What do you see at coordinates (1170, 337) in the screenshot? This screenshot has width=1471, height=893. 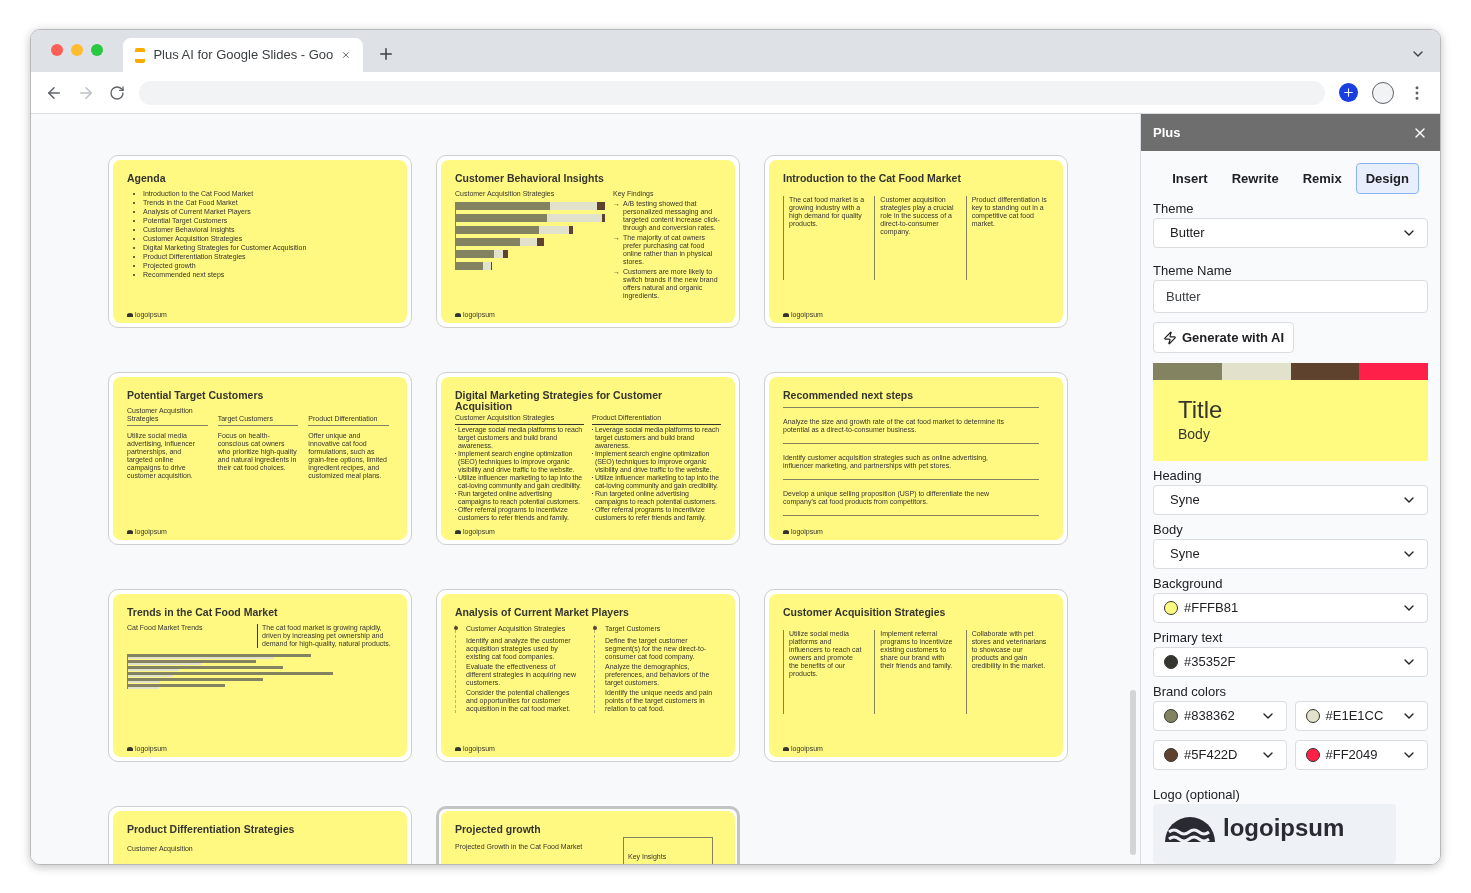 I see `lightning-icon` at bounding box center [1170, 337].